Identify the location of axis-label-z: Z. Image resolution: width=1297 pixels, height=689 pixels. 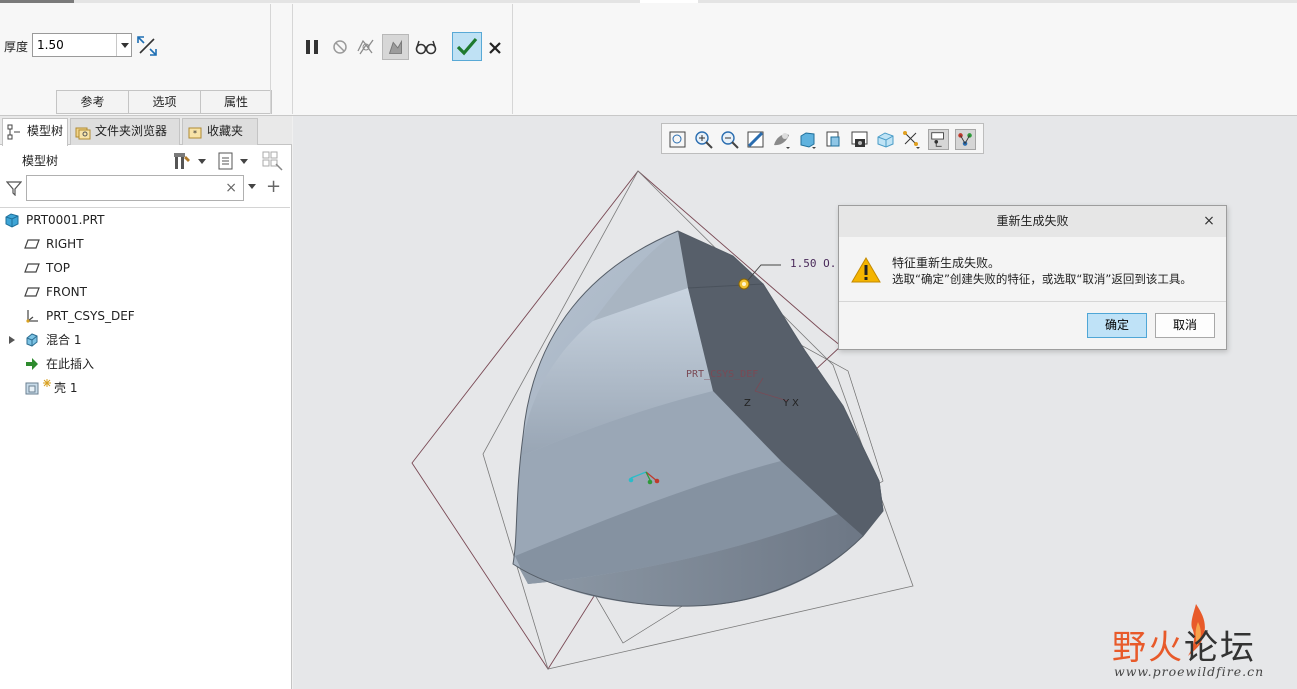
(747, 403).